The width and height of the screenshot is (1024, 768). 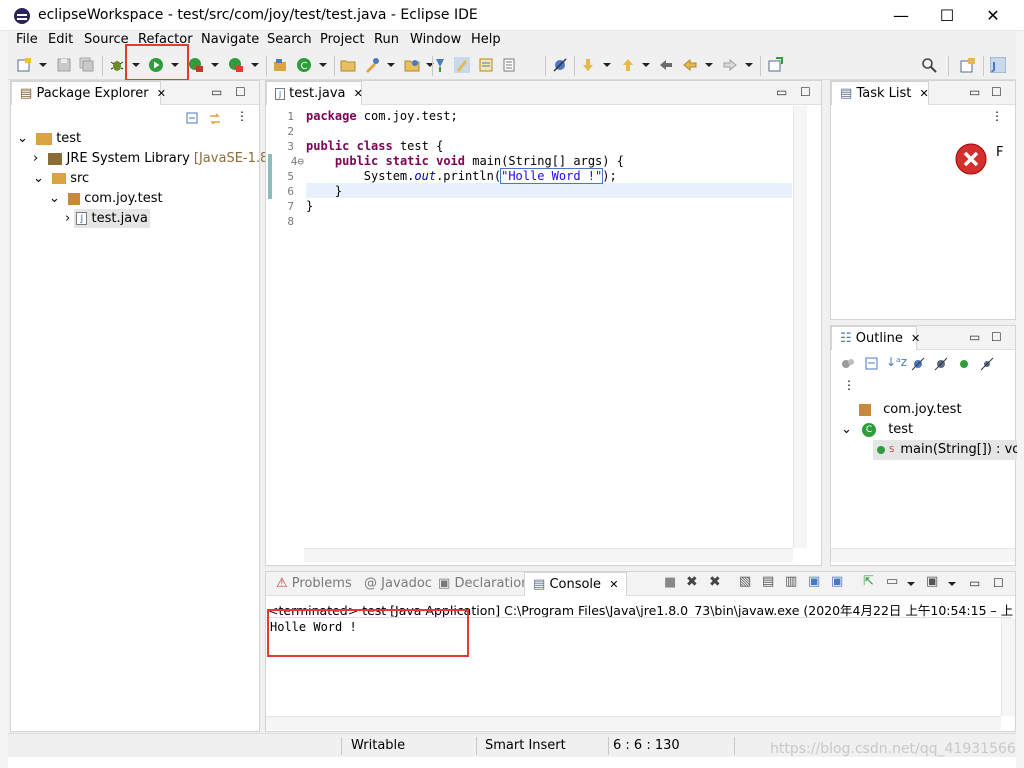 I want to click on show-on-stdout-icon: ▣, so click(x=814, y=581).